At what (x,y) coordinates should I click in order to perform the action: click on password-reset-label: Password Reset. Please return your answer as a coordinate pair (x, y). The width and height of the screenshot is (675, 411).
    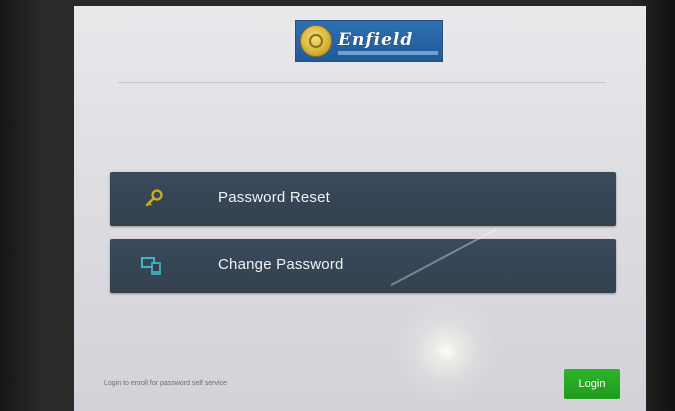
    Looking at the image, I should click on (274, 197).